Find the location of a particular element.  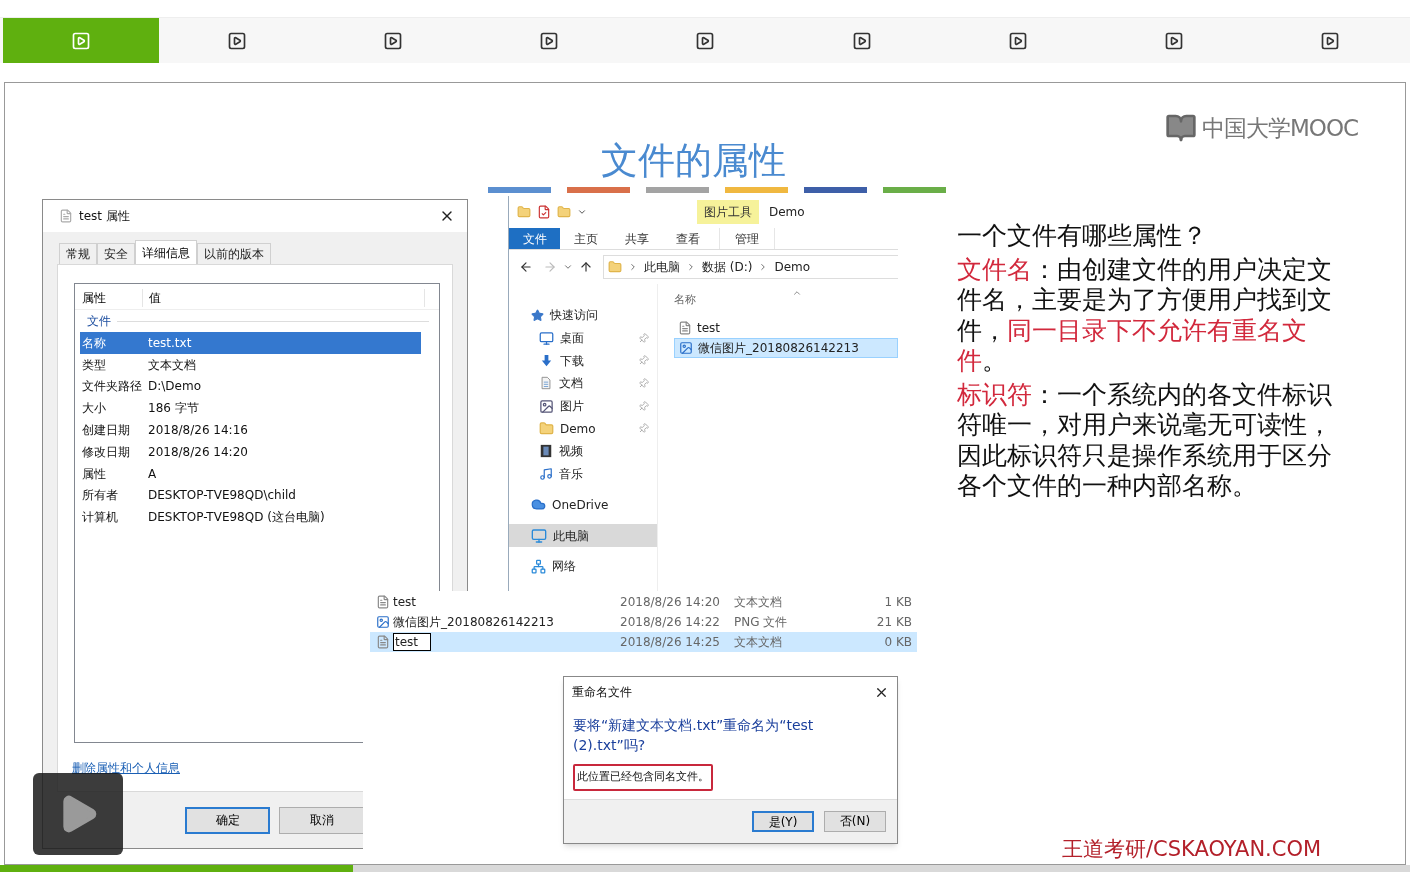

up-icon is located at coordinates (586, 267).